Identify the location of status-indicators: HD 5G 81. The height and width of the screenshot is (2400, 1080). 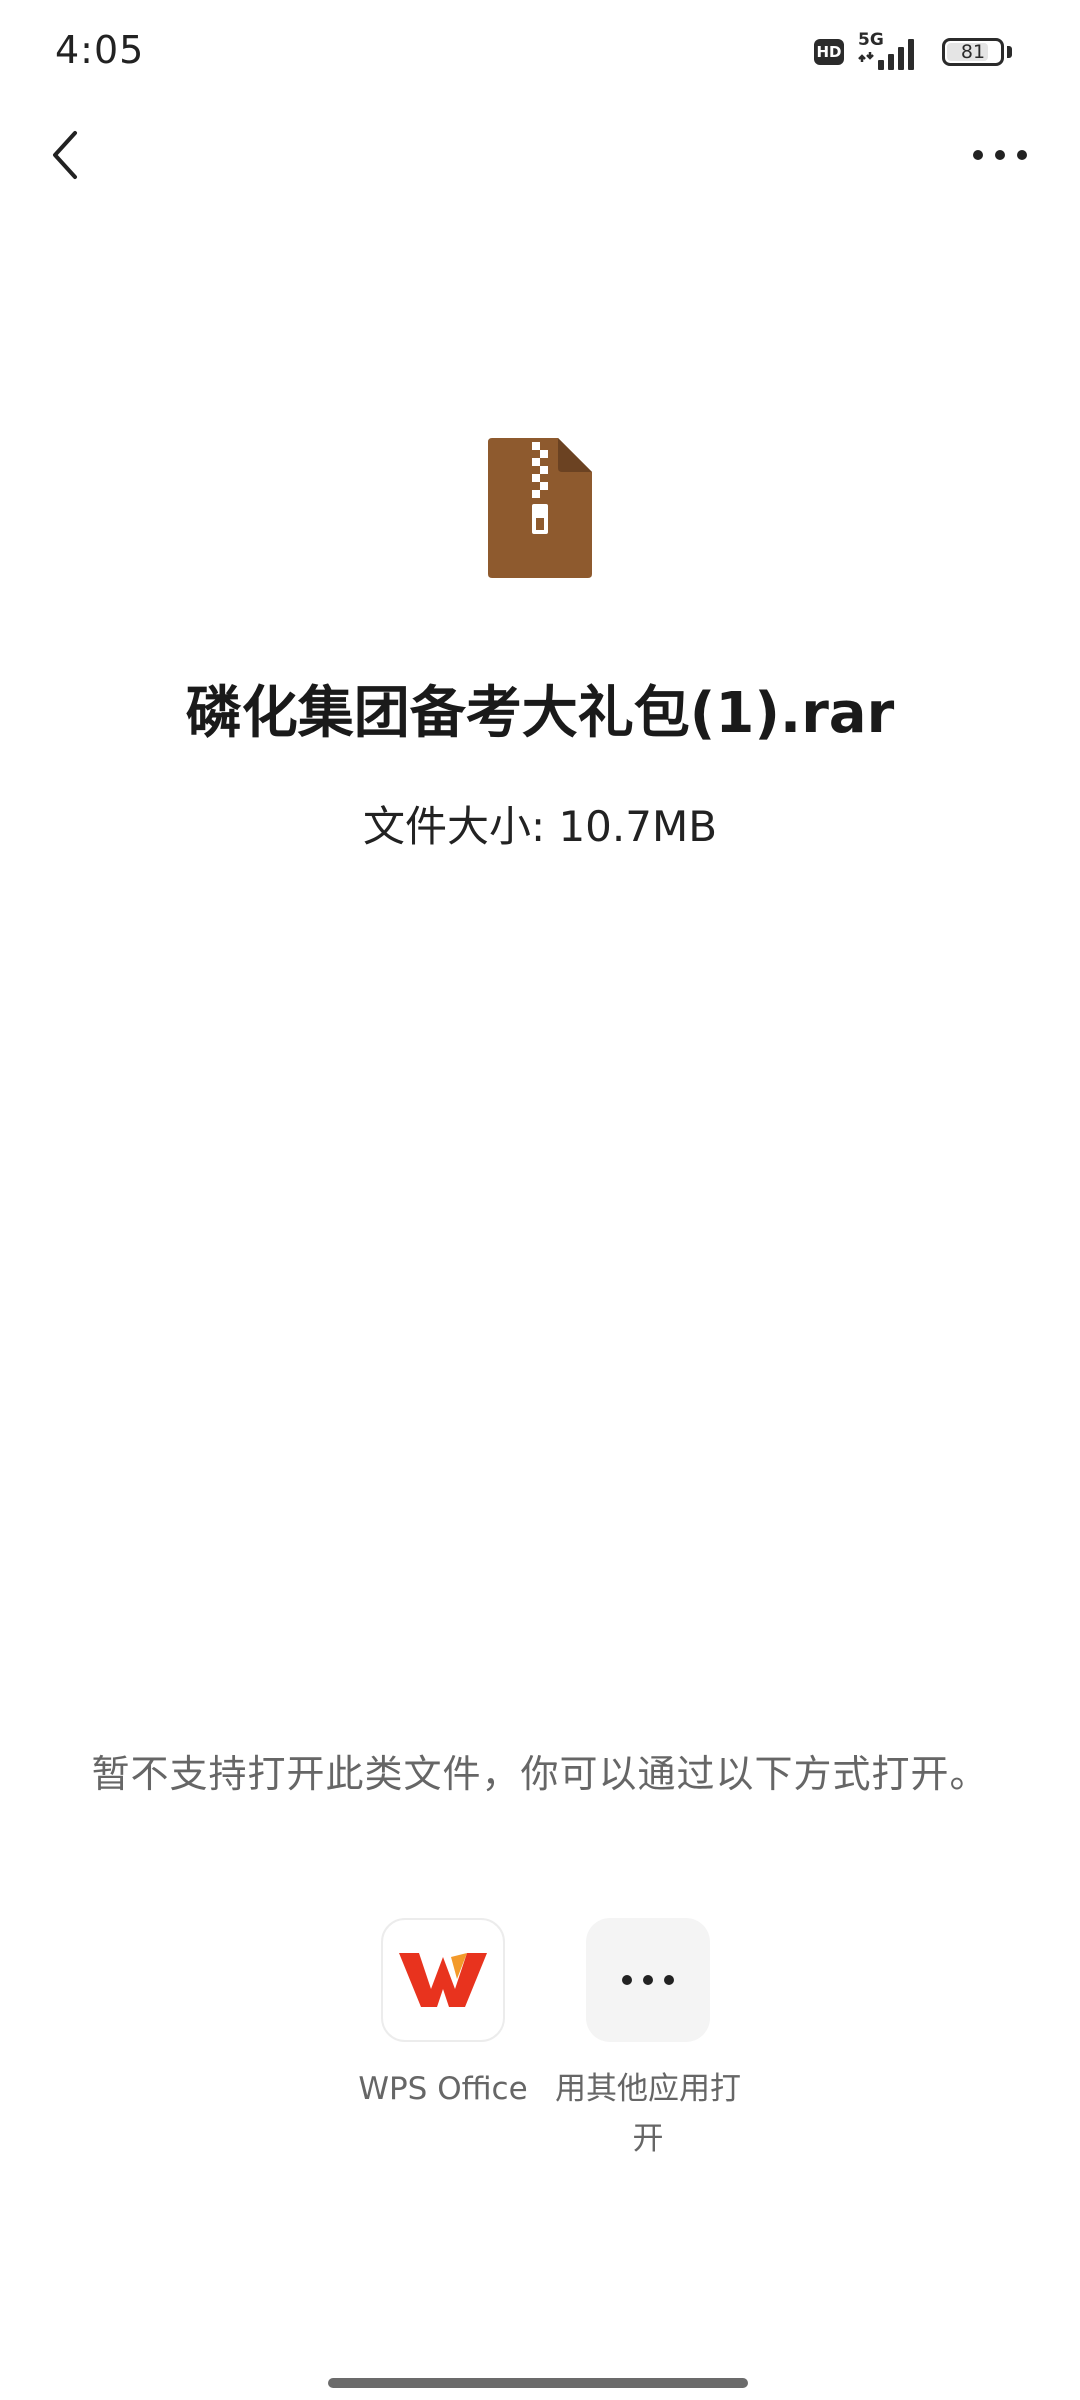
(913, 50).